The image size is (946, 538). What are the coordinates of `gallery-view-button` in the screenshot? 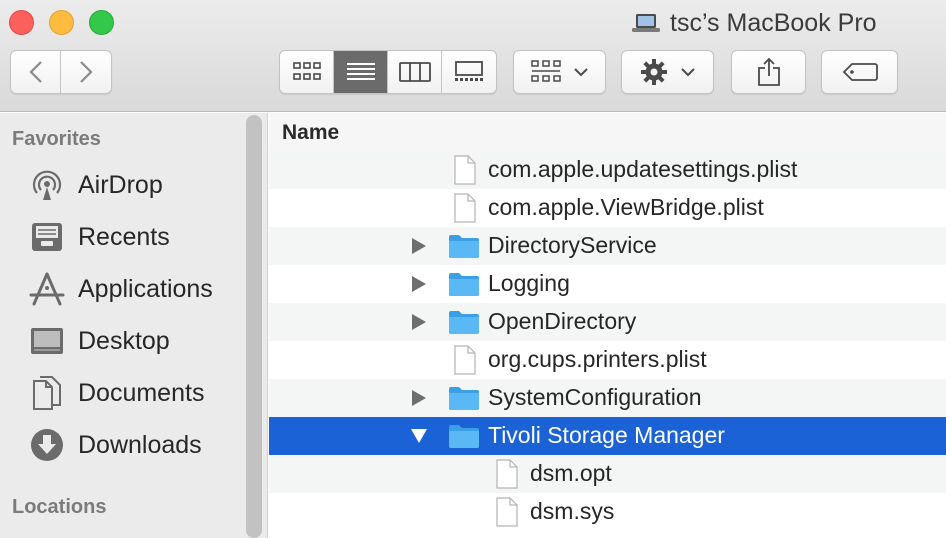 It's located at (469, 72).